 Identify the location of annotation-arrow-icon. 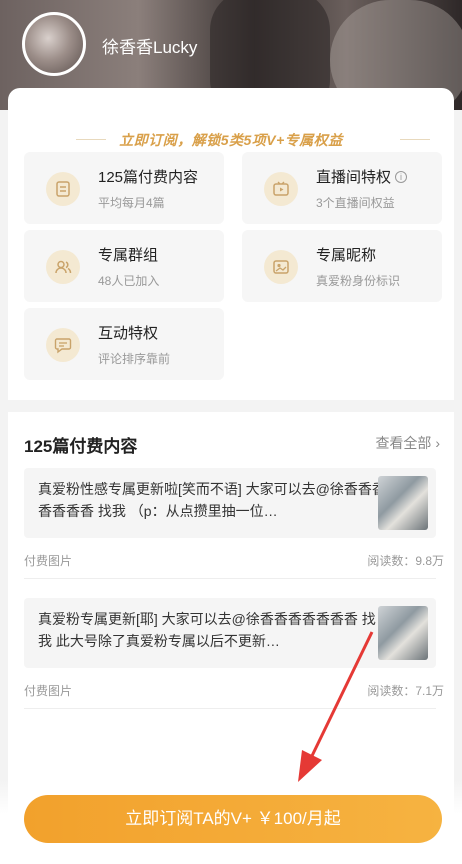
(336, 706).